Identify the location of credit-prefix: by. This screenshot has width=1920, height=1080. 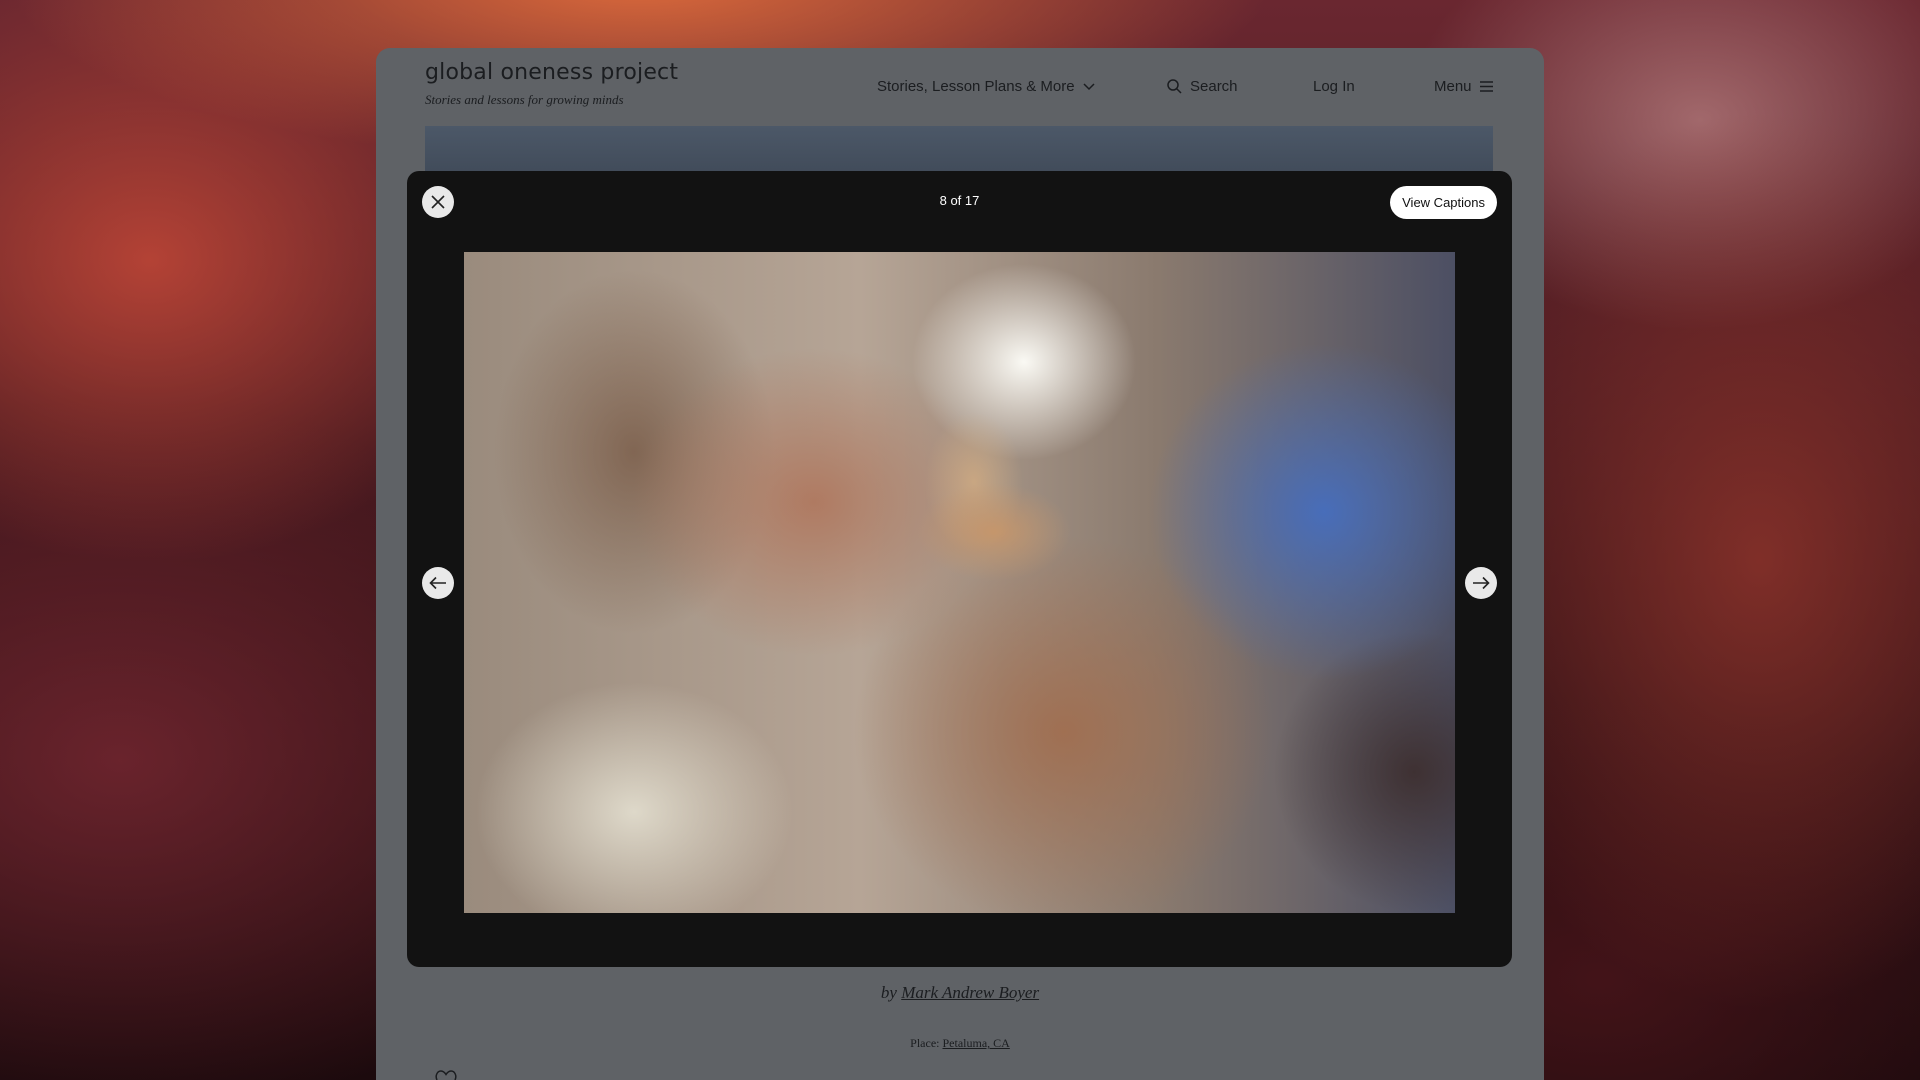
(888, 992).